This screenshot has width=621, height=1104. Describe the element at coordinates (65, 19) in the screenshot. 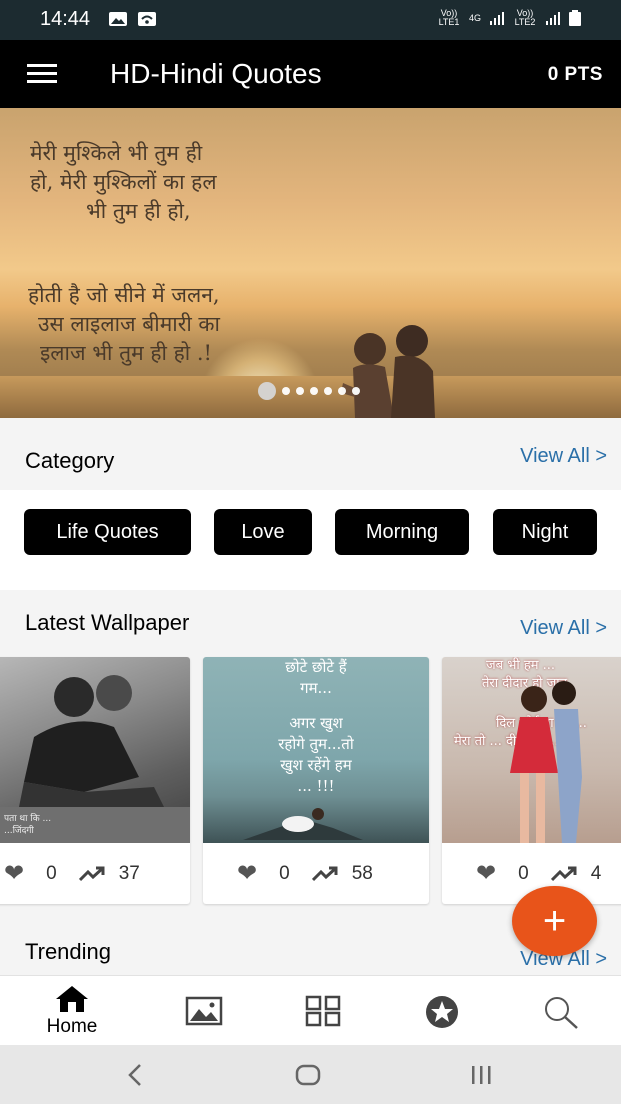

I see `status-time: 14:44` at that location.